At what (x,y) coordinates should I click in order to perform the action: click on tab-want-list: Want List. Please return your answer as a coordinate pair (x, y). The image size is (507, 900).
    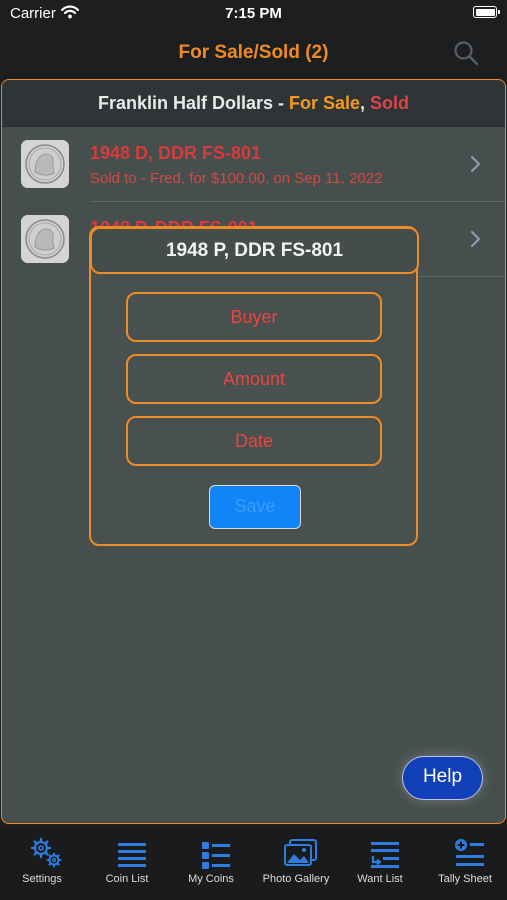
    Looking at the image, I should click on (380, 863).